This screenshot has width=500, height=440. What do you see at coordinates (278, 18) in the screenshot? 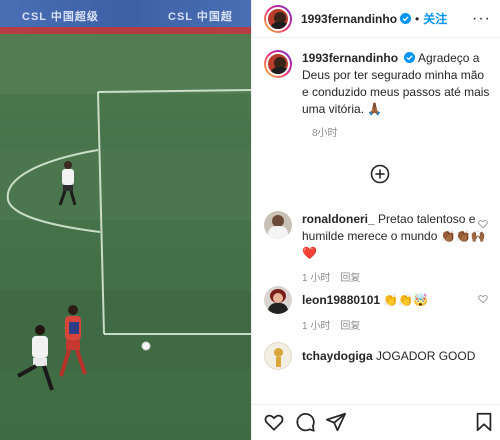
I see `author-avatar` at bounding box center [278, 18].